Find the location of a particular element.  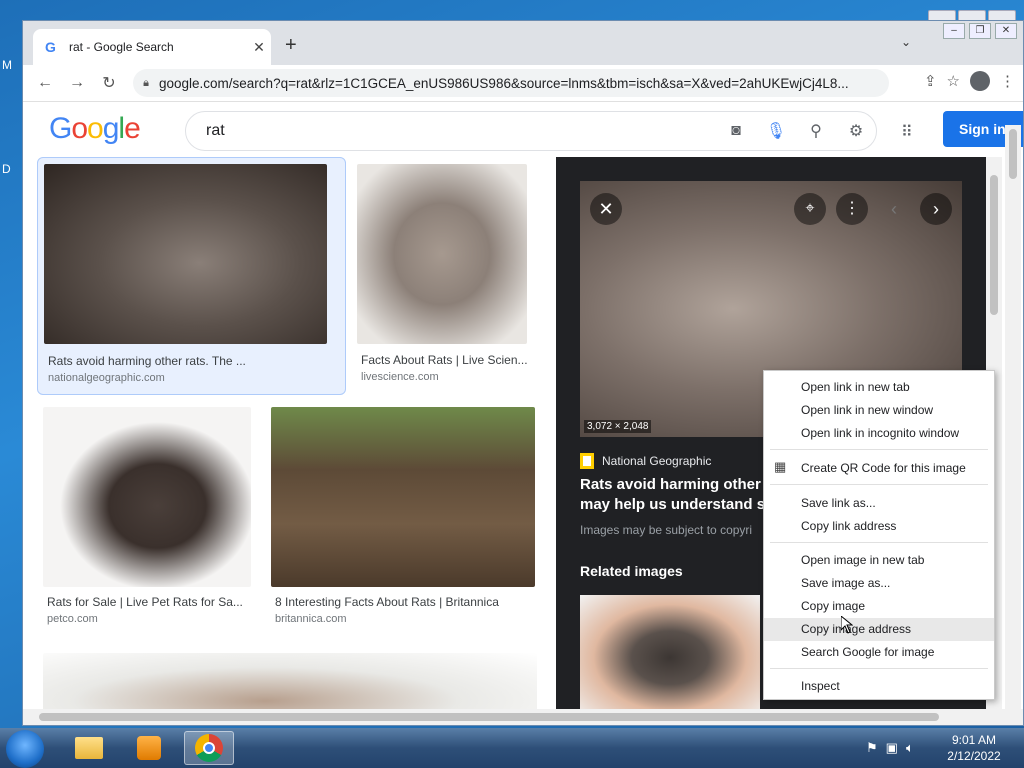

system-tray: ⚑ ▣ 🔈︎ is located at coordinates (890, 748).